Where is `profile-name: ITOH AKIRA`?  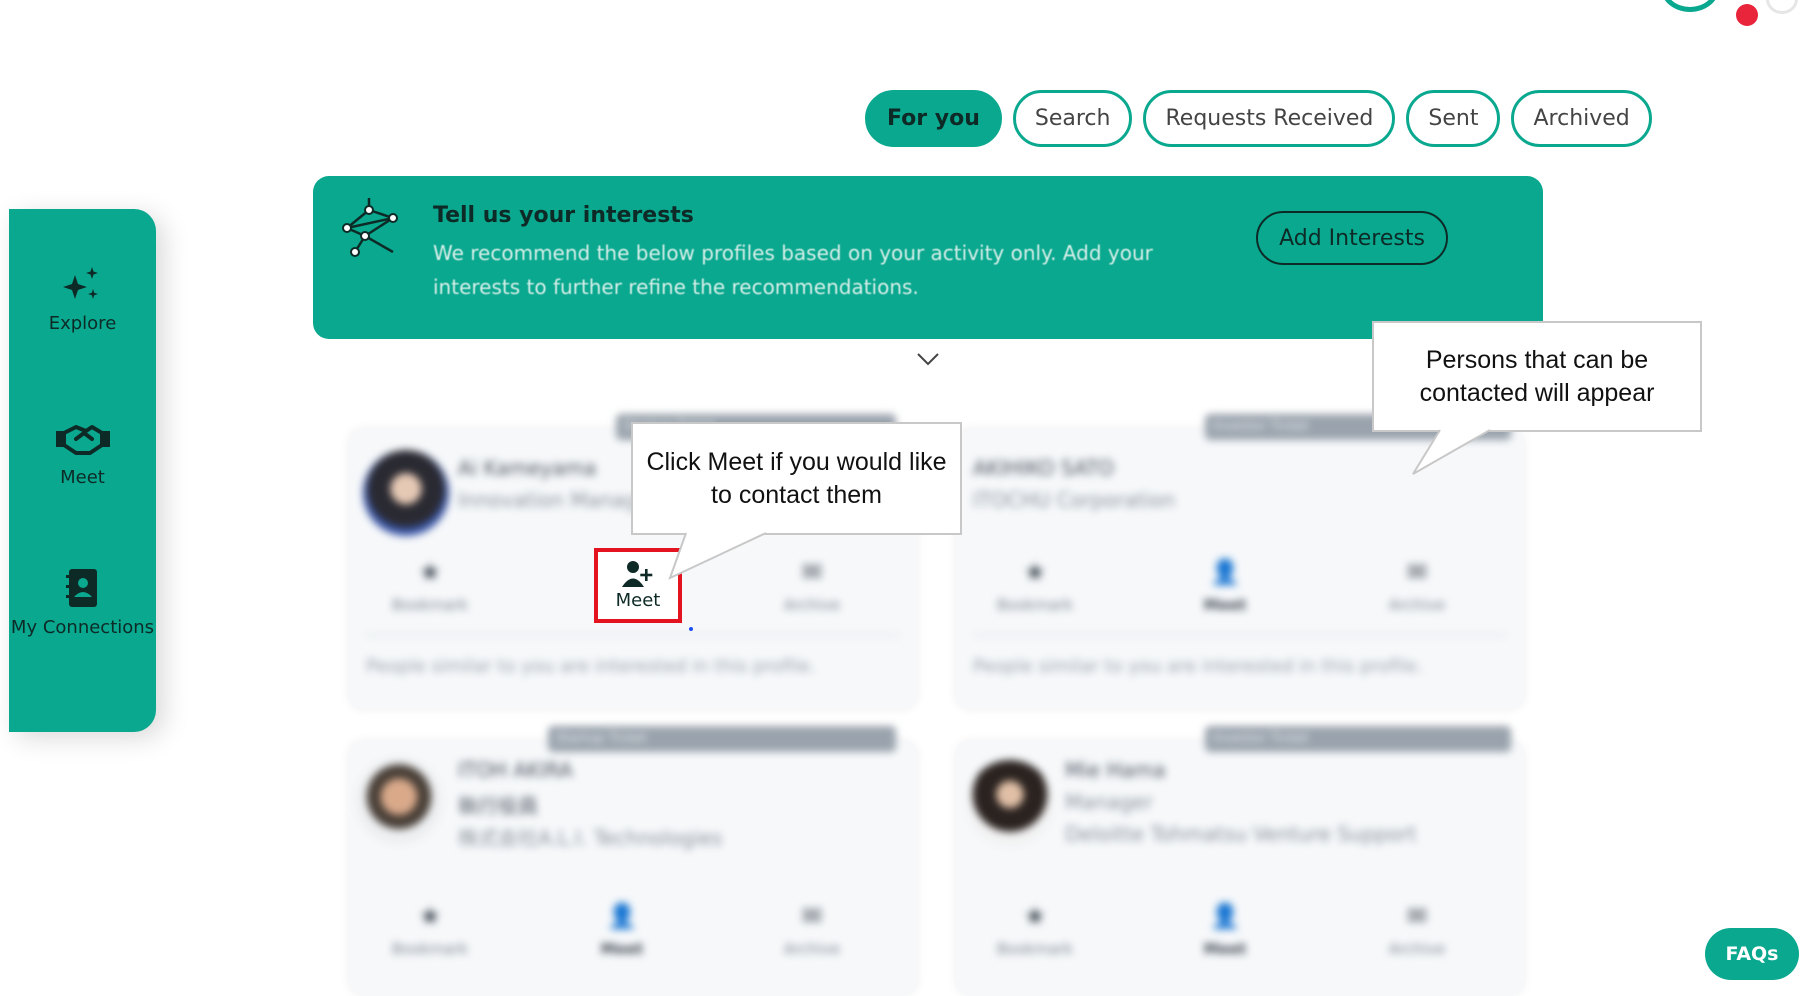 profile-name: ITOH AKIRA is located at coordinates (515, 770).